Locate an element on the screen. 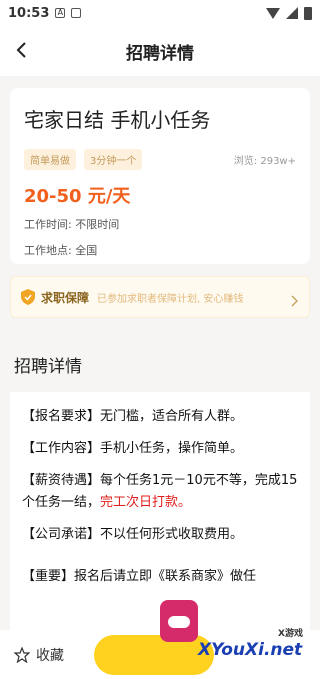 The image size is (320, 679). work-place: 工作地点: 全国 is located at coordinates (61, 250).